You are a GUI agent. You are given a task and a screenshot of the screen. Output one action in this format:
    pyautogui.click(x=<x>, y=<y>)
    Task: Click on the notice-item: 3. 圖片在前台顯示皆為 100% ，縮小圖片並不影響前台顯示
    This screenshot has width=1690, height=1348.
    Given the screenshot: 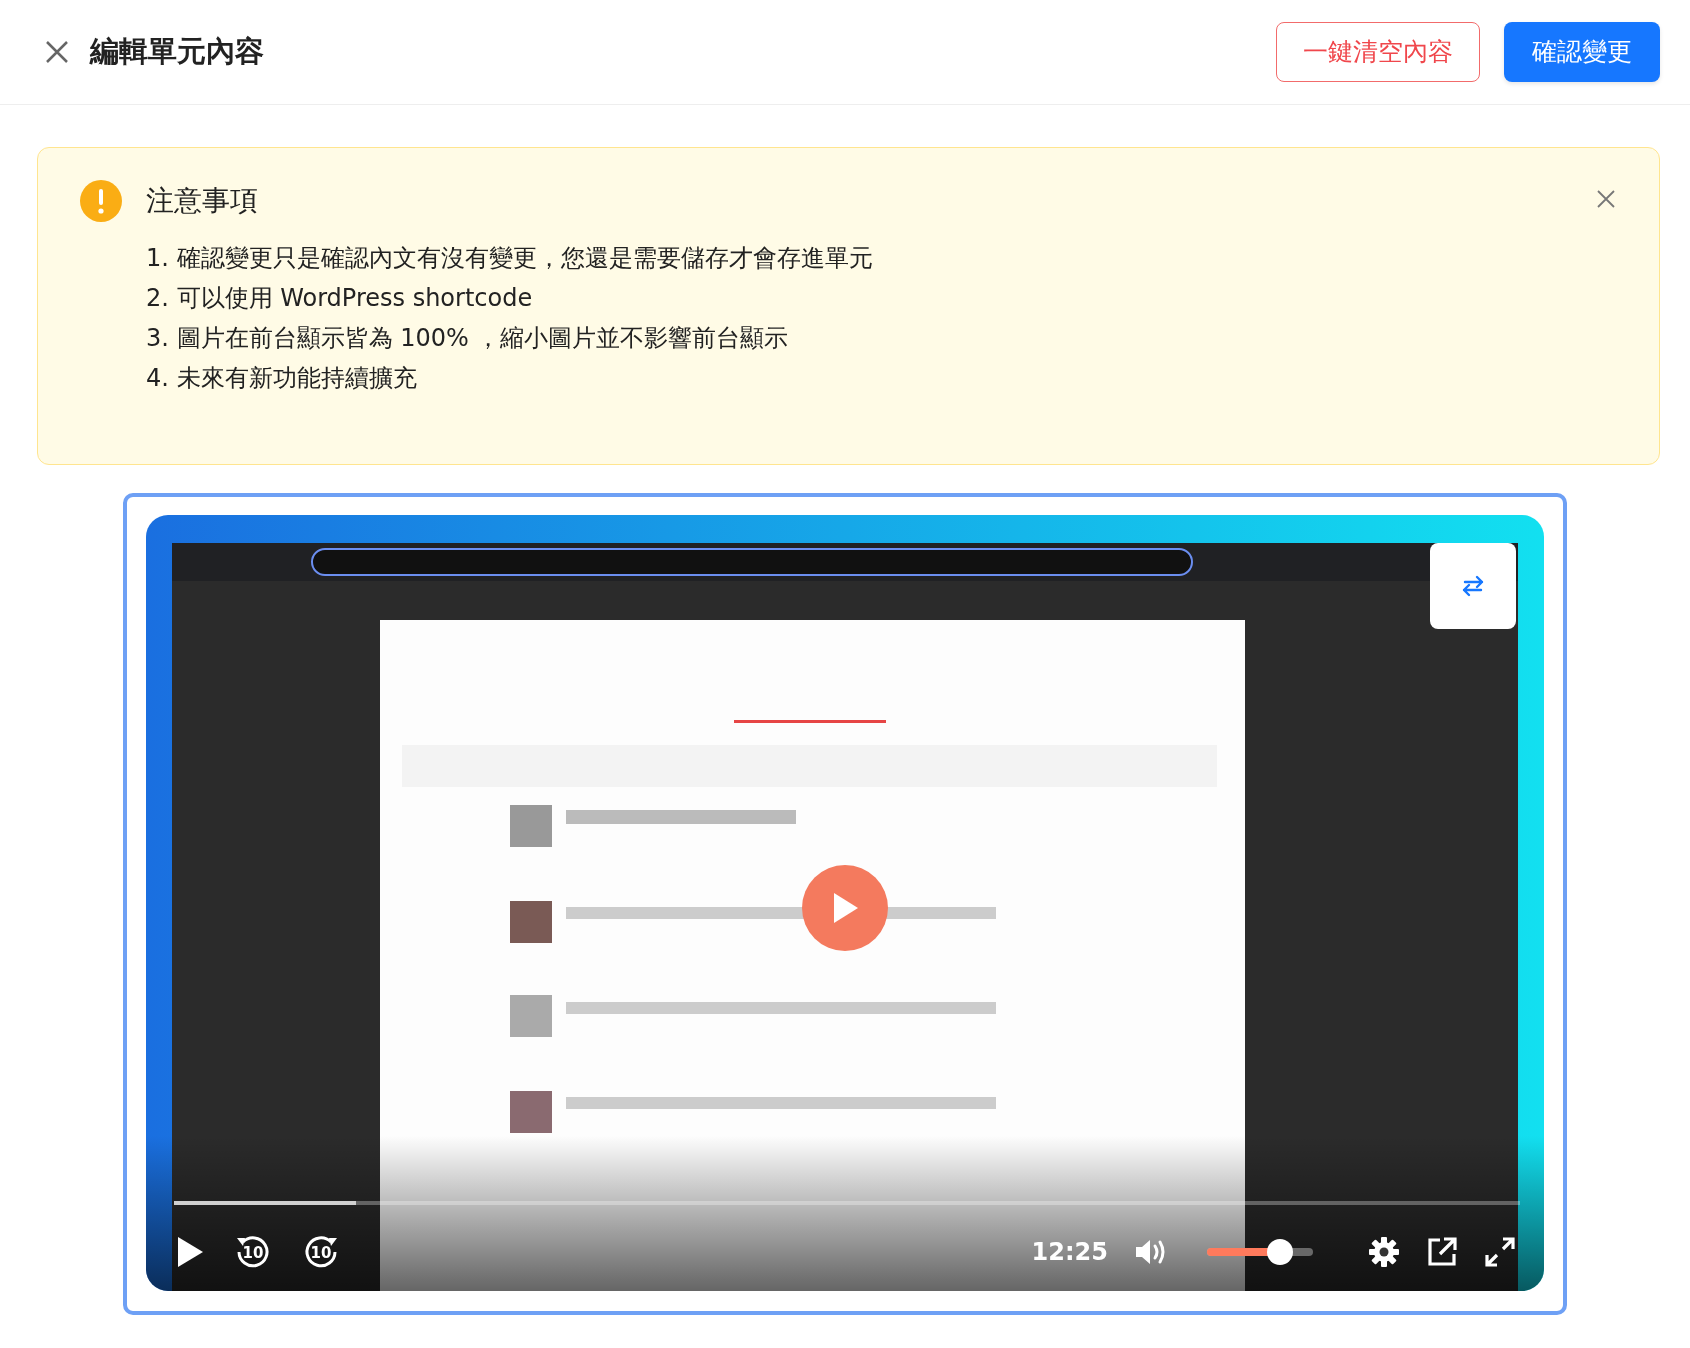 What is the action you would take?
    pyautogui.click(x=468, y=338)
    